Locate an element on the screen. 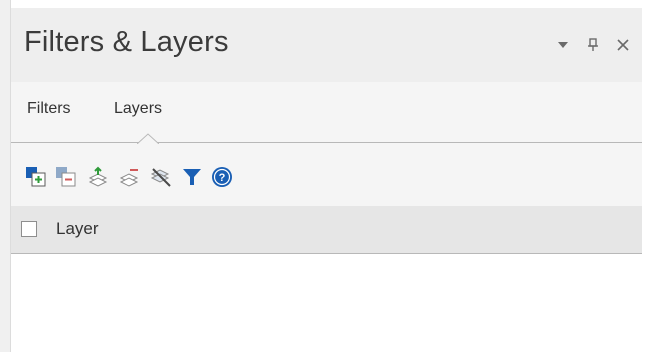 The image size is (648, 352). tab-filters: Filters is located at coordinates (49, 109).